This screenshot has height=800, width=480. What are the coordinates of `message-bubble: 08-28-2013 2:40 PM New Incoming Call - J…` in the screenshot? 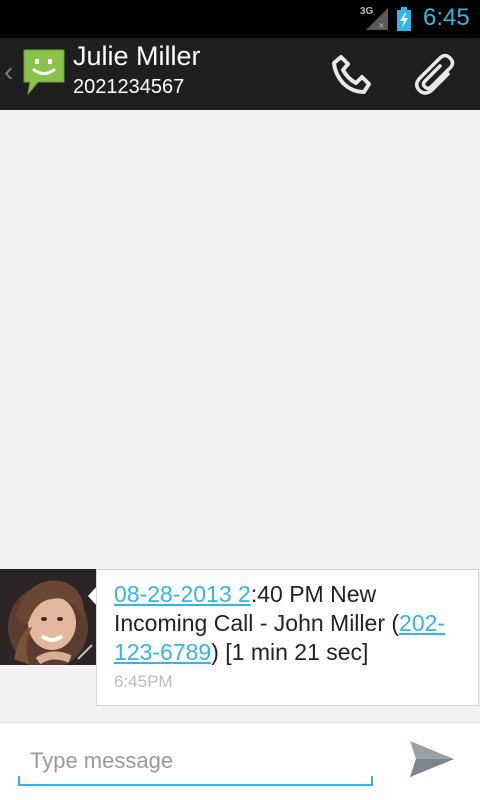 It's located at (287, 637).